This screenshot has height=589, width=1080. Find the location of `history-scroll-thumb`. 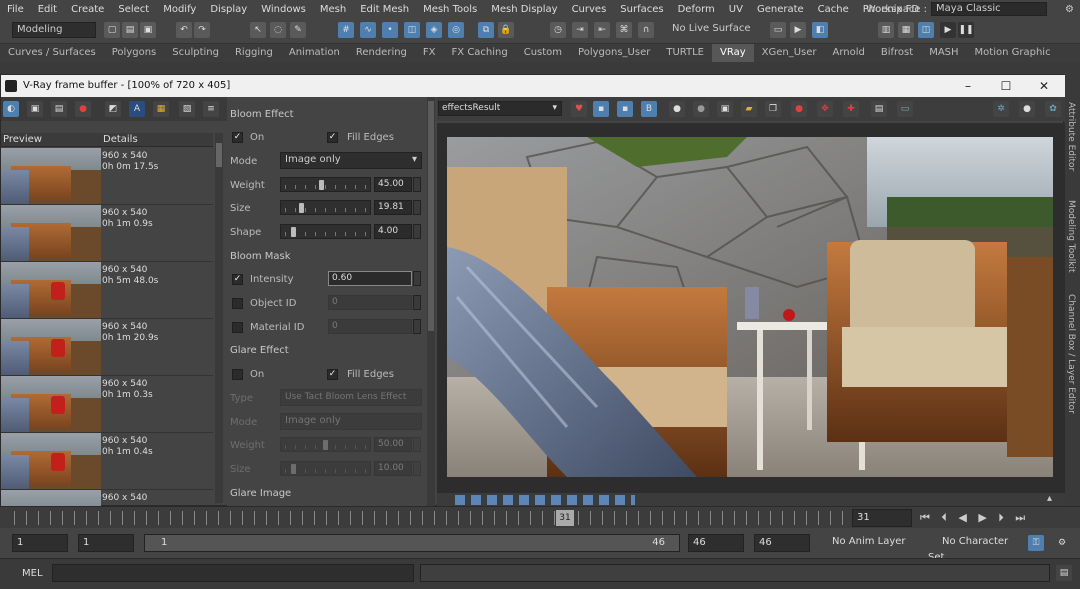

history-scroll-thumb is located at coordinates (219, 155).